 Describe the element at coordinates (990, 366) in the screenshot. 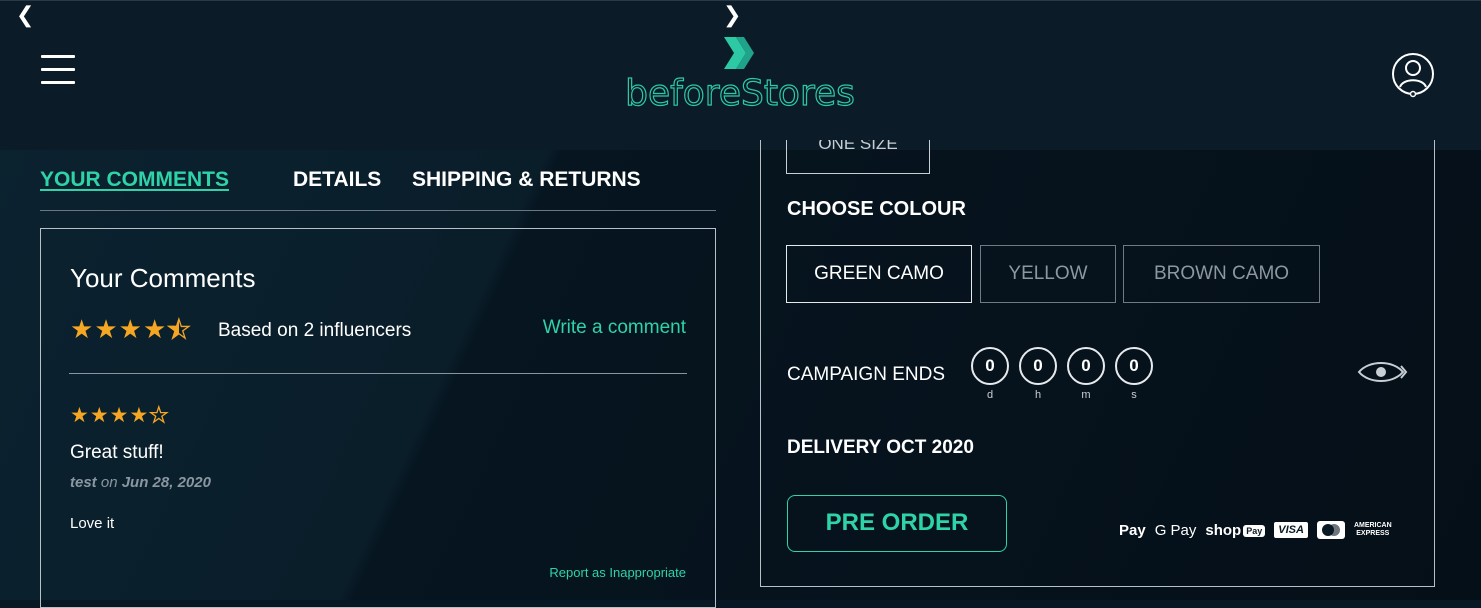

I see `countdown-days-value: 0` at that location.